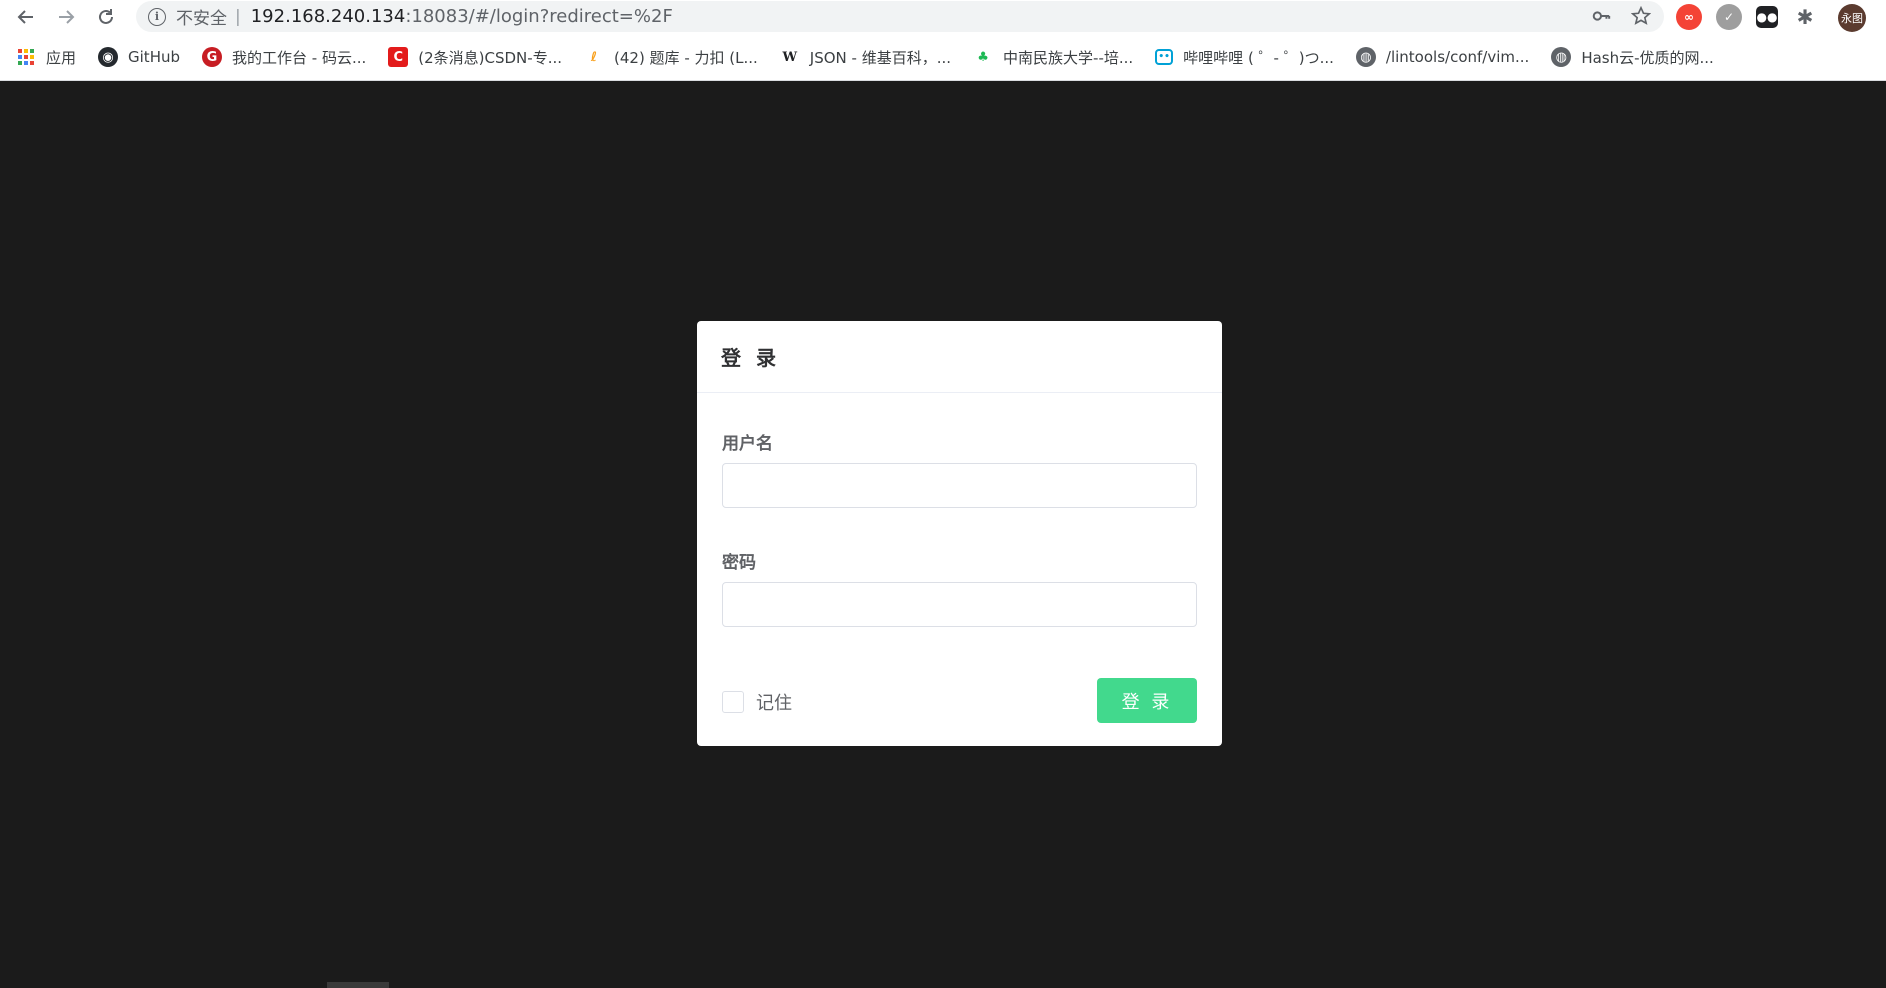  I want to click on gitee-icon: G, so click(212, 57).